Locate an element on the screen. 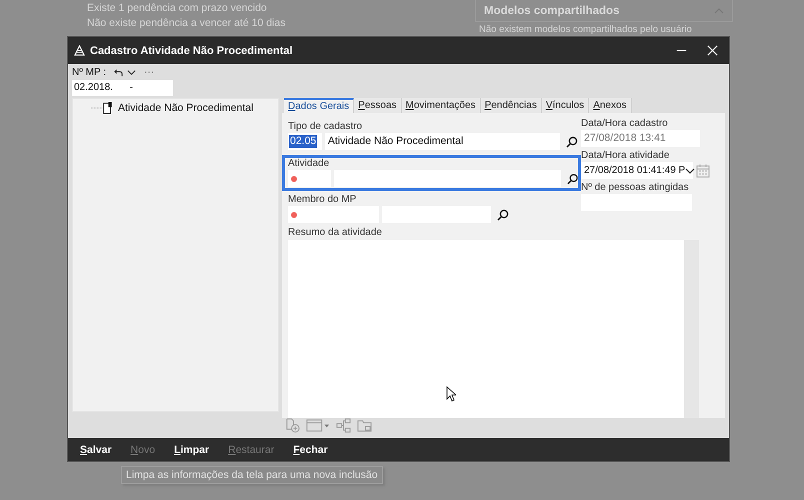 The image size is (804, 500). tree-connector-line is located at coordinates (97, 108).